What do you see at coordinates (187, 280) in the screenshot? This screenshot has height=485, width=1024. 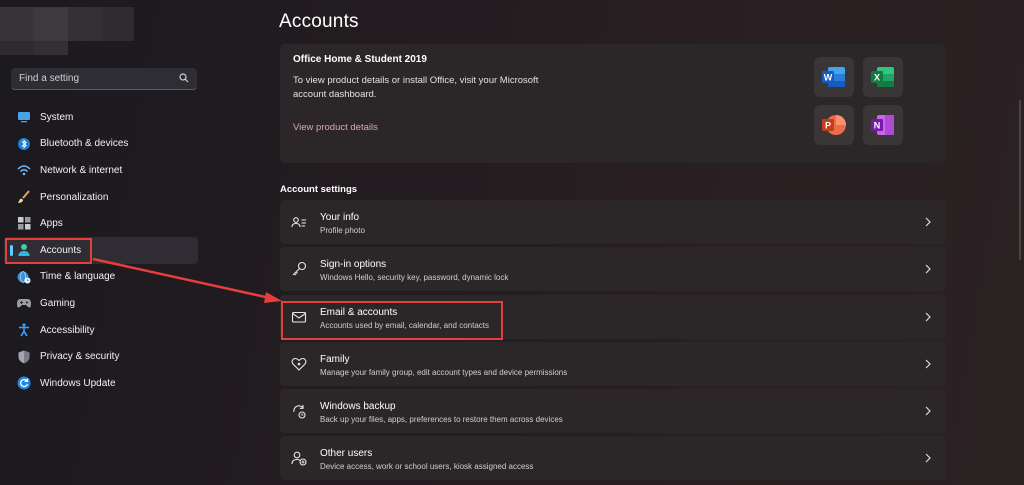 I see `annotation-arrow` at bounding box center [187, 280].